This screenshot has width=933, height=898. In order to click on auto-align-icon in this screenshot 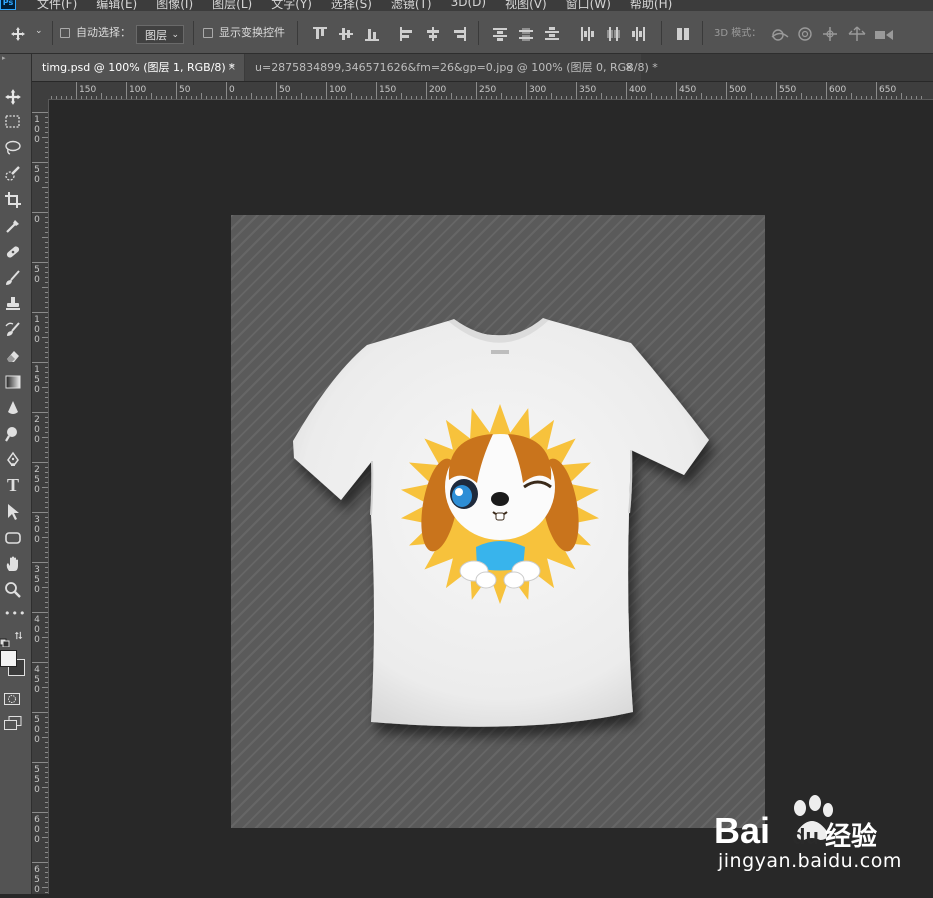, I will do `click(683, 34)`.